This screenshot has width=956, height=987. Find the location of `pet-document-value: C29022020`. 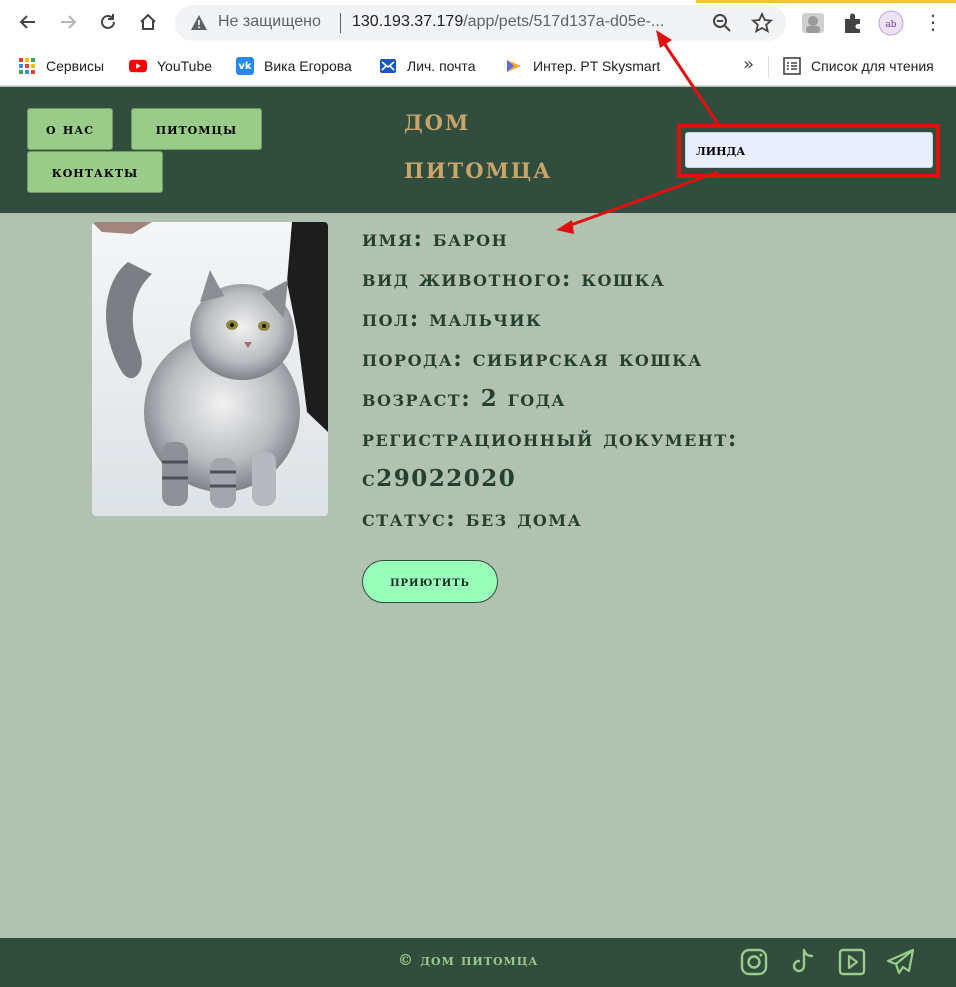

pet-document-value: C29022020 is located at coordinates (439, 478).